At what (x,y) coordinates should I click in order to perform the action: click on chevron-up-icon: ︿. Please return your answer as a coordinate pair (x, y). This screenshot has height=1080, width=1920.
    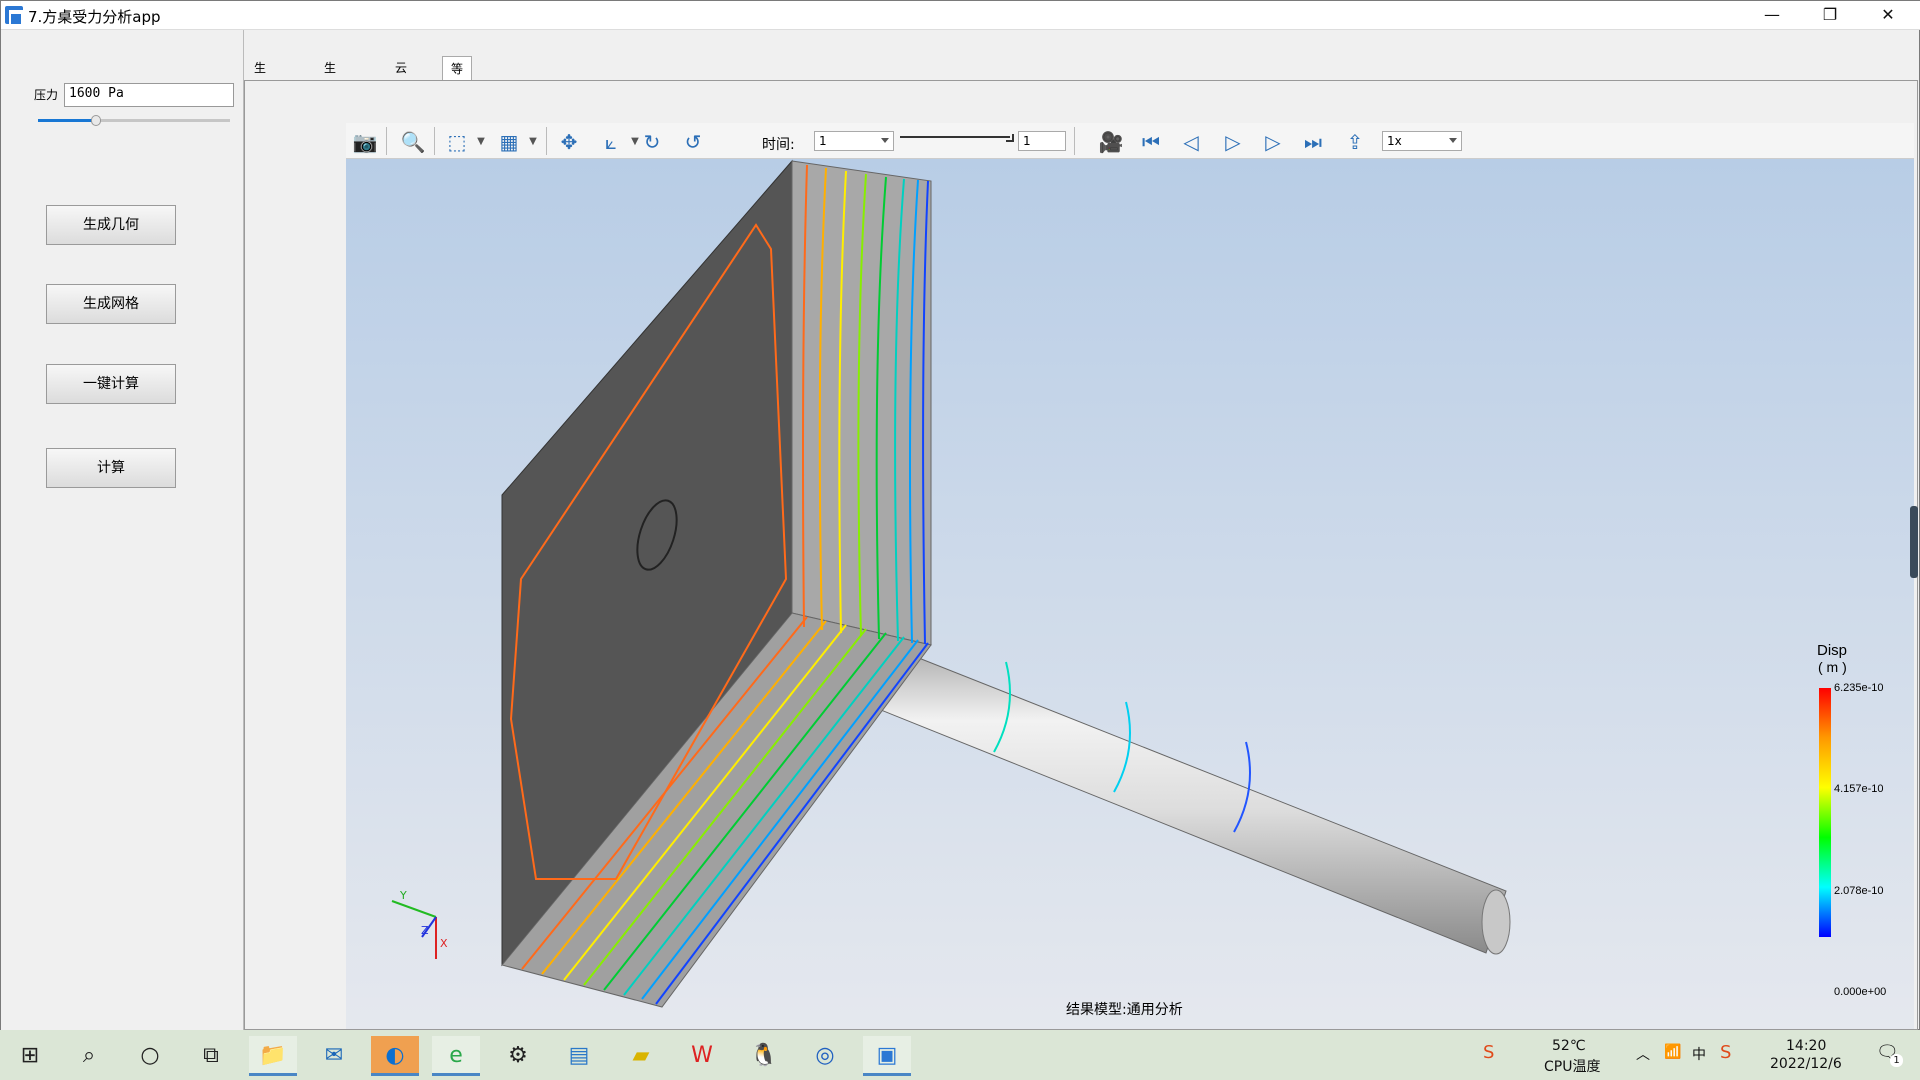
    Looking at the image, I should click on (1643, 1054).